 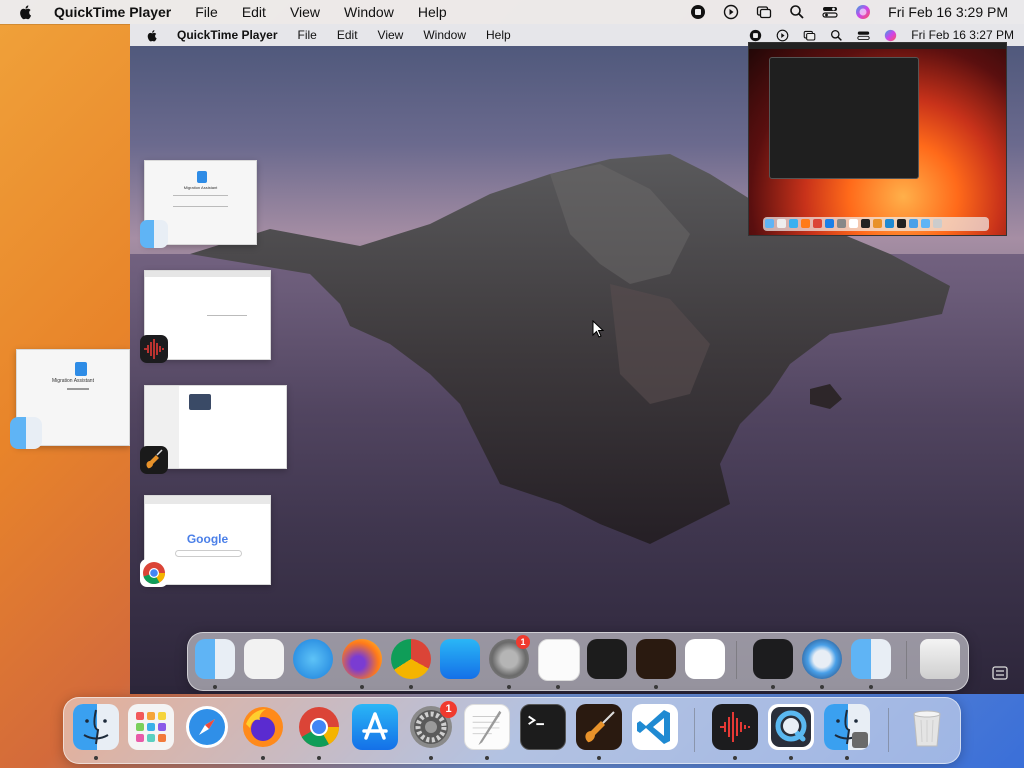 I want to click on screenshot-icon, so click(x=1000, y=673).